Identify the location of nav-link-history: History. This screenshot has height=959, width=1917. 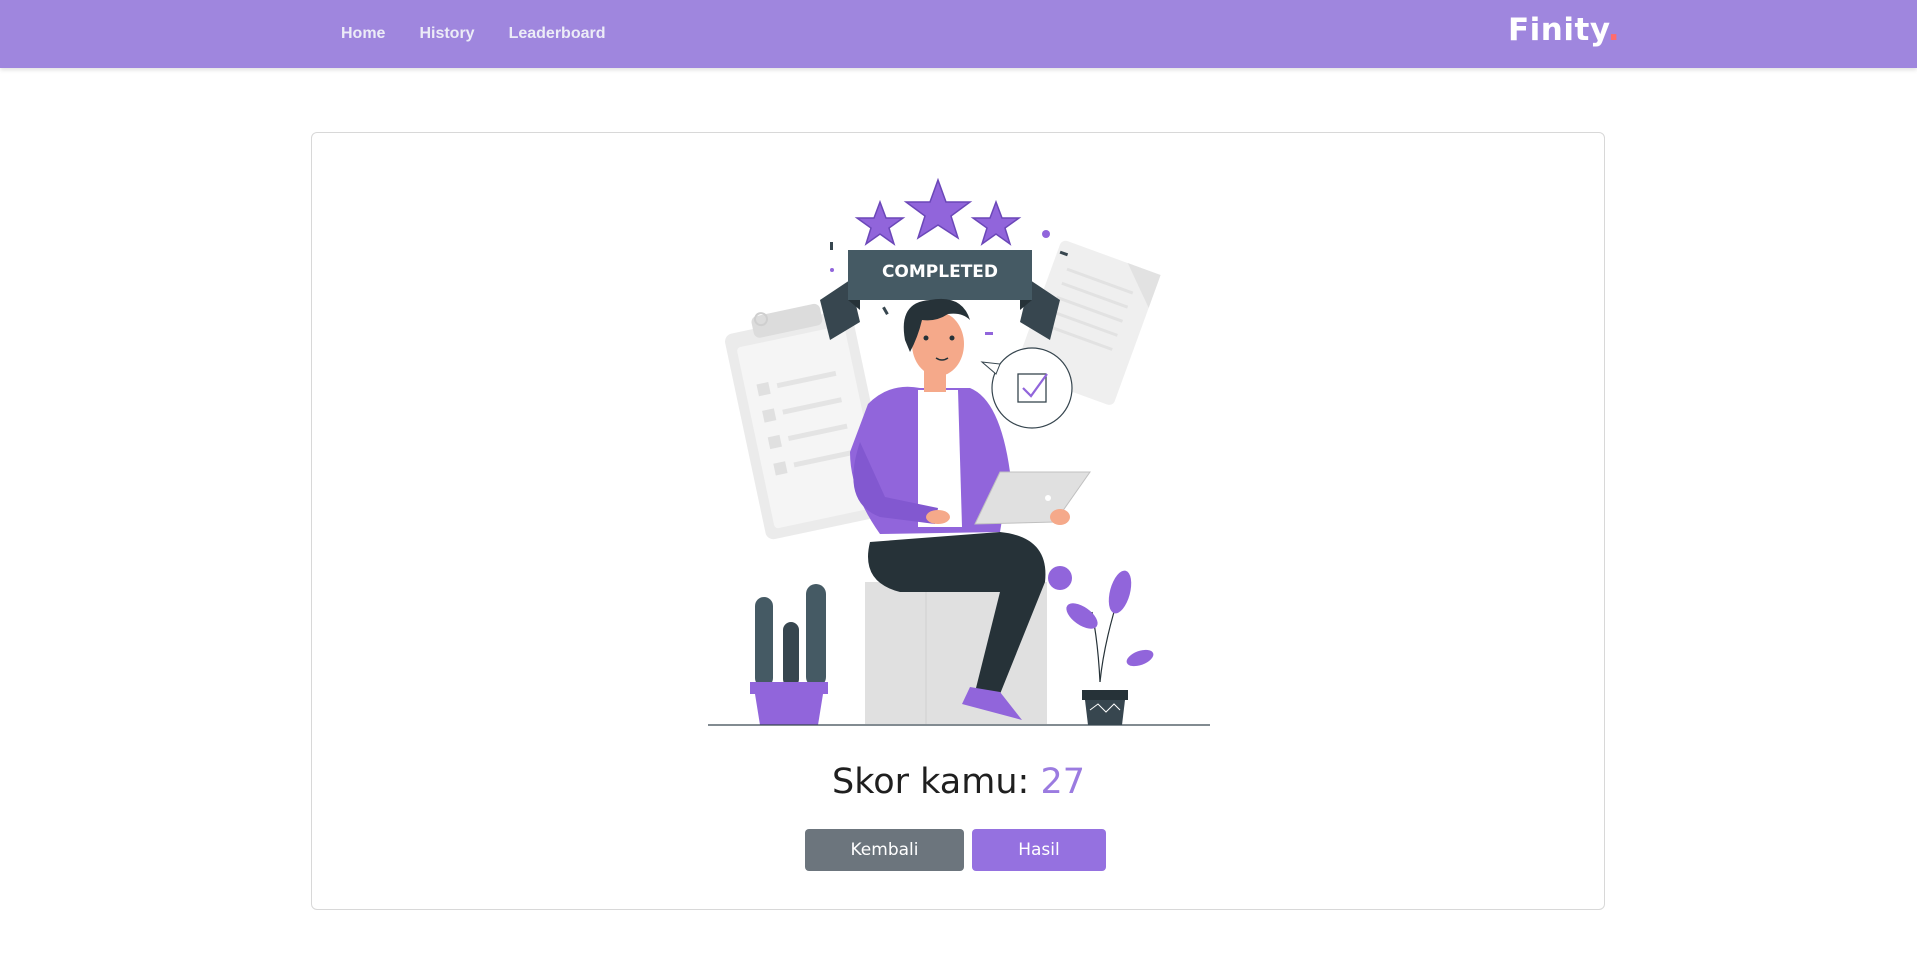
(446, 34).